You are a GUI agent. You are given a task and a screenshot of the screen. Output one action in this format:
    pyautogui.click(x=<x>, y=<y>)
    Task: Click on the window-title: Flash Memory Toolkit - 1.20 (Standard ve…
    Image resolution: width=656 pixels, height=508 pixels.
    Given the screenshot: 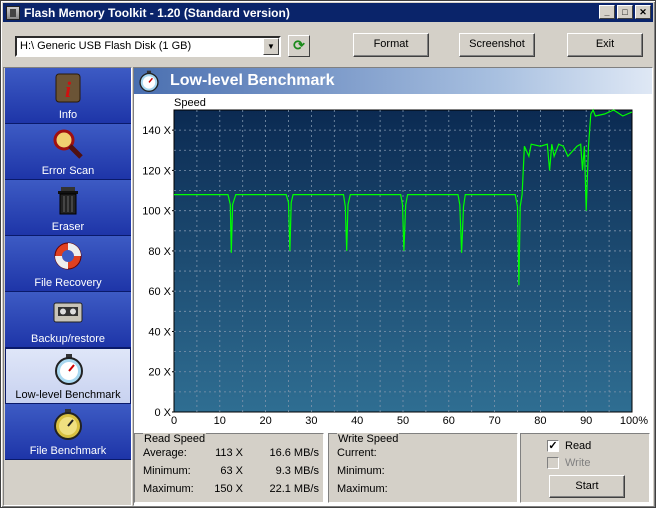 What is the action you would take?
    pyautogui.click(x=157, y=12)
    